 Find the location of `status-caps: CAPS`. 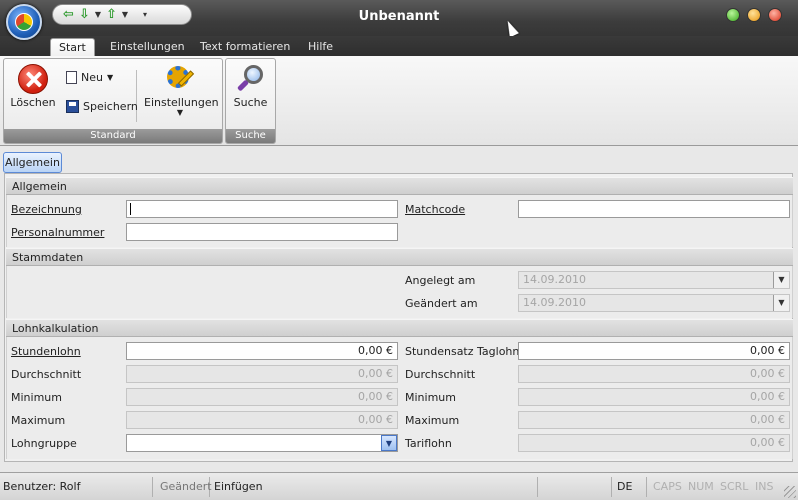

status-caps: CAPS is located at coordinates (667, 486).